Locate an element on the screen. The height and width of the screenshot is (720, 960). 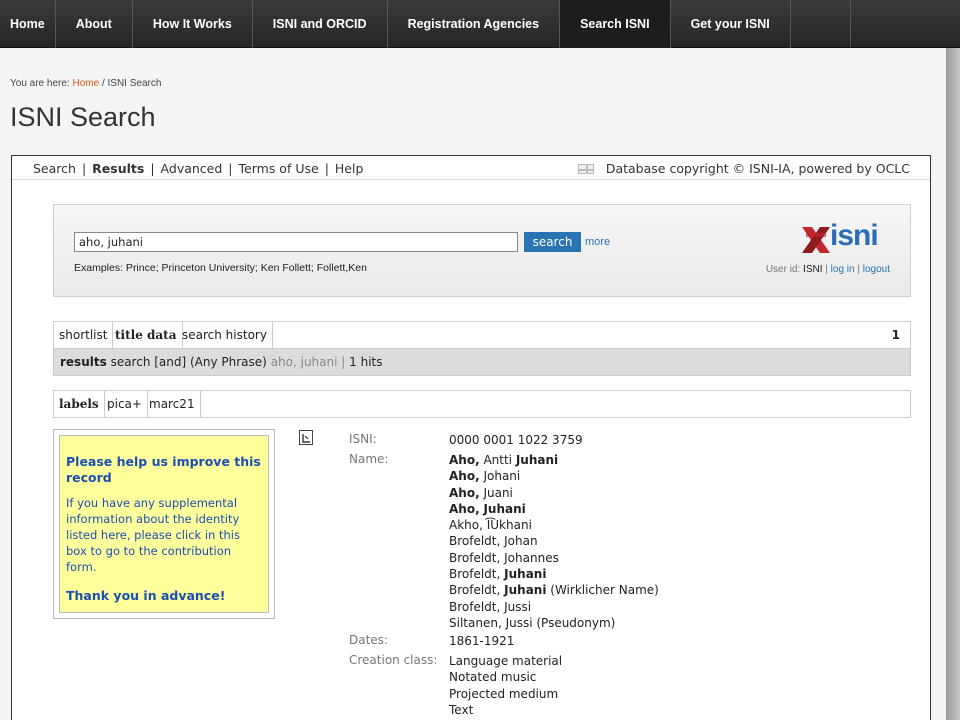
isni-logo-text: isni is located at coordinates (854, 235).